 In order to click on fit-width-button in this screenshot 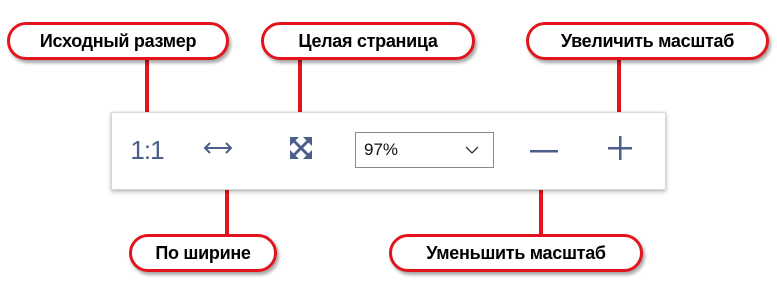, I will do `click(218, 150)`.